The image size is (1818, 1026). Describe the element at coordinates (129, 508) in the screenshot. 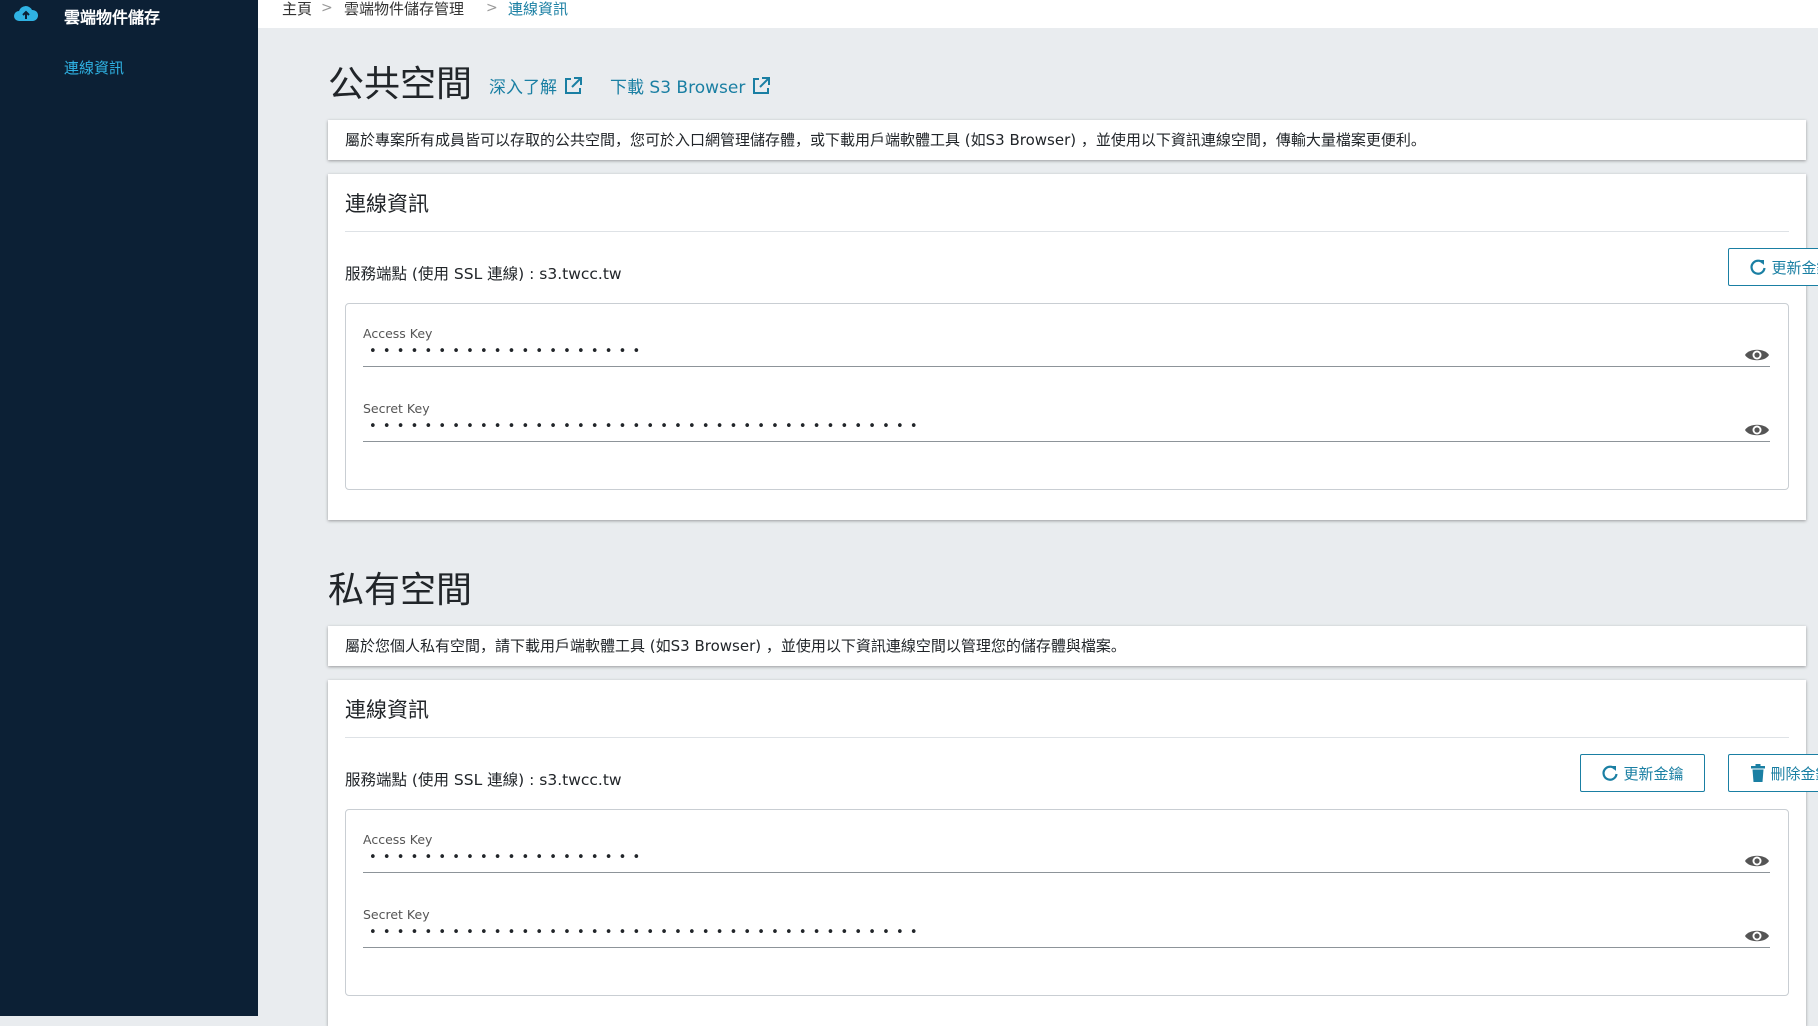

I see `sidebar: 雲端物件儲存 連線資訊` at that location.